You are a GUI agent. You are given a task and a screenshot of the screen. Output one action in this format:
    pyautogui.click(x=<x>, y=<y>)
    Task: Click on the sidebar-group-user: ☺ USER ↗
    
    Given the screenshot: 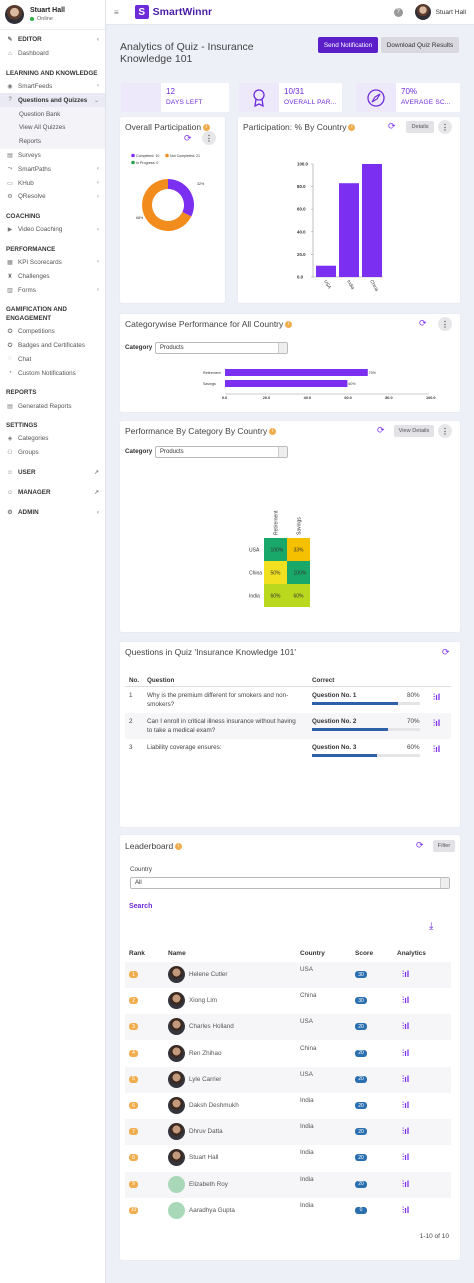 What is the action you would take?
    pyautogui.click(x=52, y=473)
    